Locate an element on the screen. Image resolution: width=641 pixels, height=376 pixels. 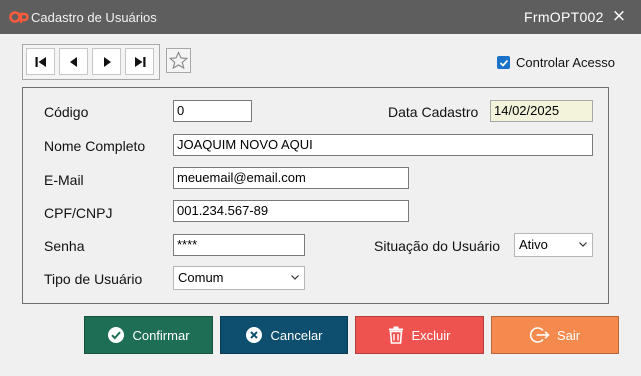
first-record-button is located at coordinates (40, 61).